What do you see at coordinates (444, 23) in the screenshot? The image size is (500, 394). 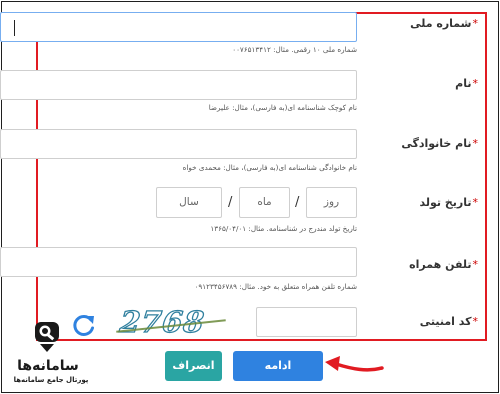 I see `national-code-label: *شماره ملی` at bounding box center [444, 23].